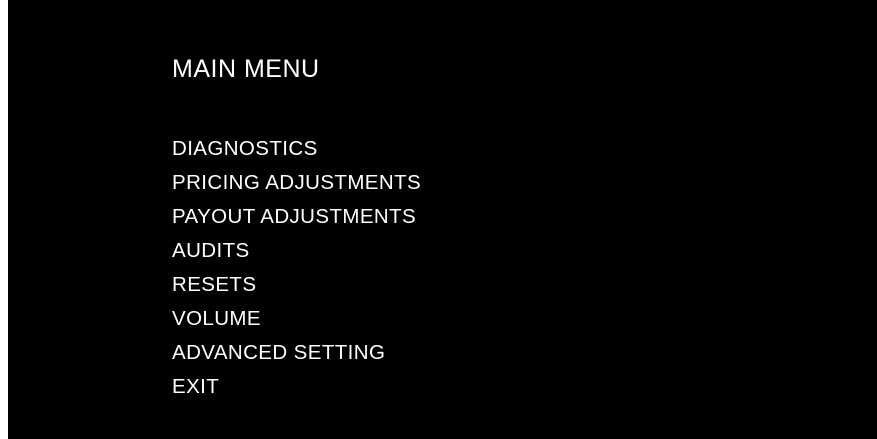  Describe the element at coordinates (296, 285) in the screenshot. I see `menu-item-resets: RESETS` at that location.